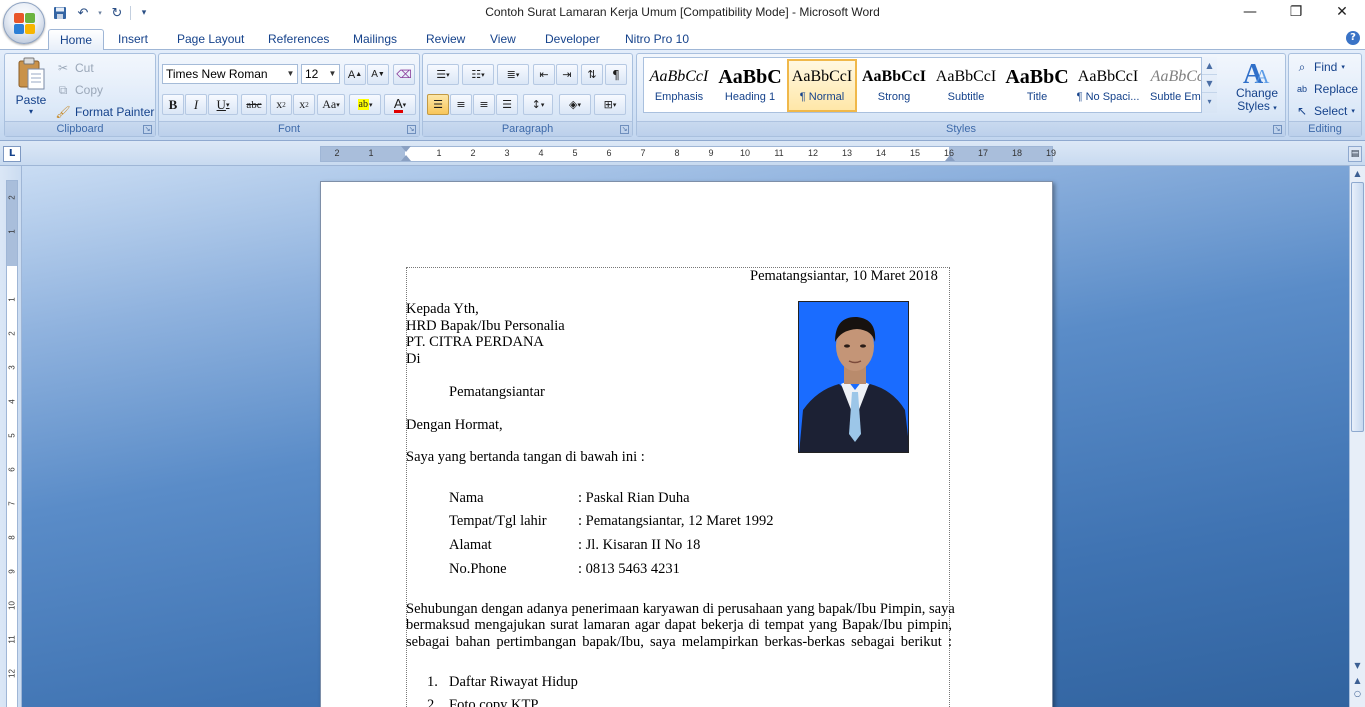 This screenshot has height=707, width=1365. I want to click on recipient-line: Di, so click(413, 359).